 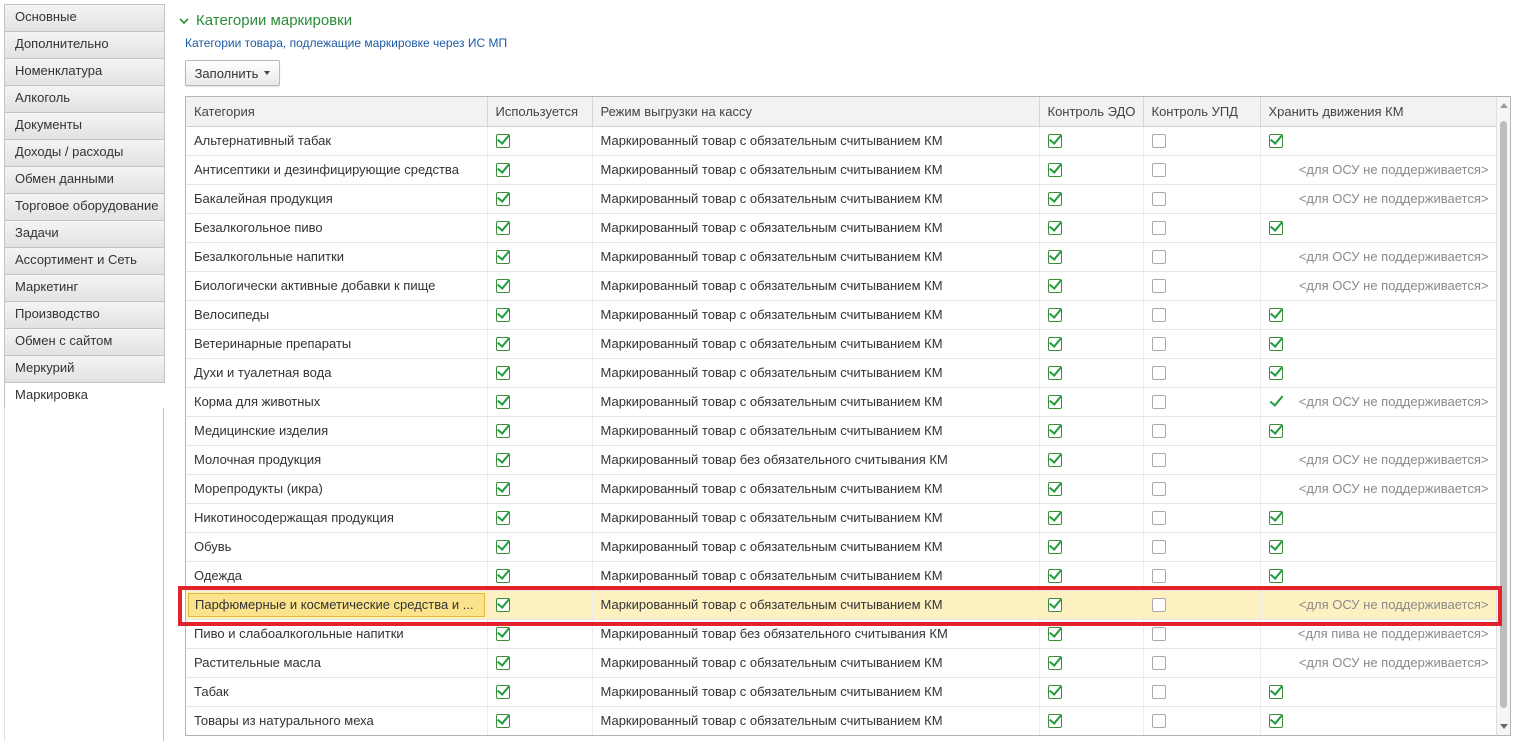 What do you see at coordinates (337, 720) in the screenshot?
I see `cell-category: Товары из натурального меха` at bounding box center [337, 720].